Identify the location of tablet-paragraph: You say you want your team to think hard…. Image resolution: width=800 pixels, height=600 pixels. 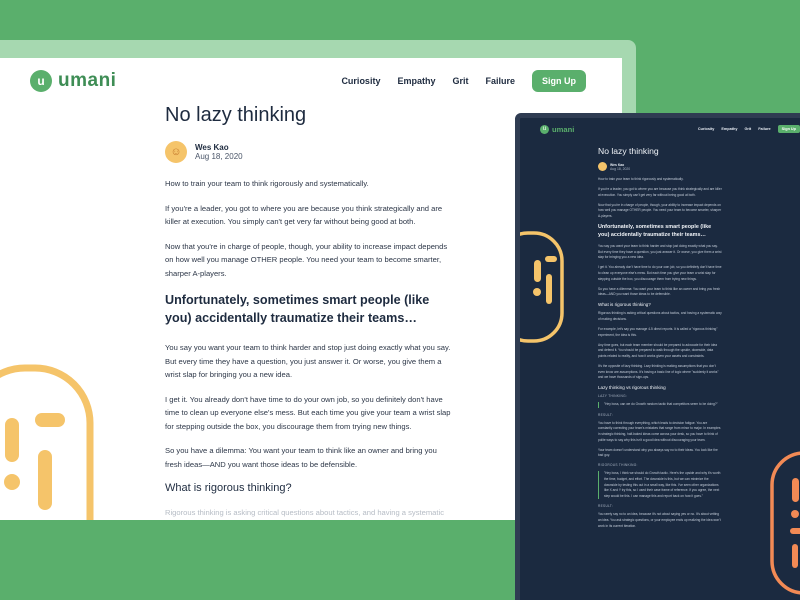
(660, 252).